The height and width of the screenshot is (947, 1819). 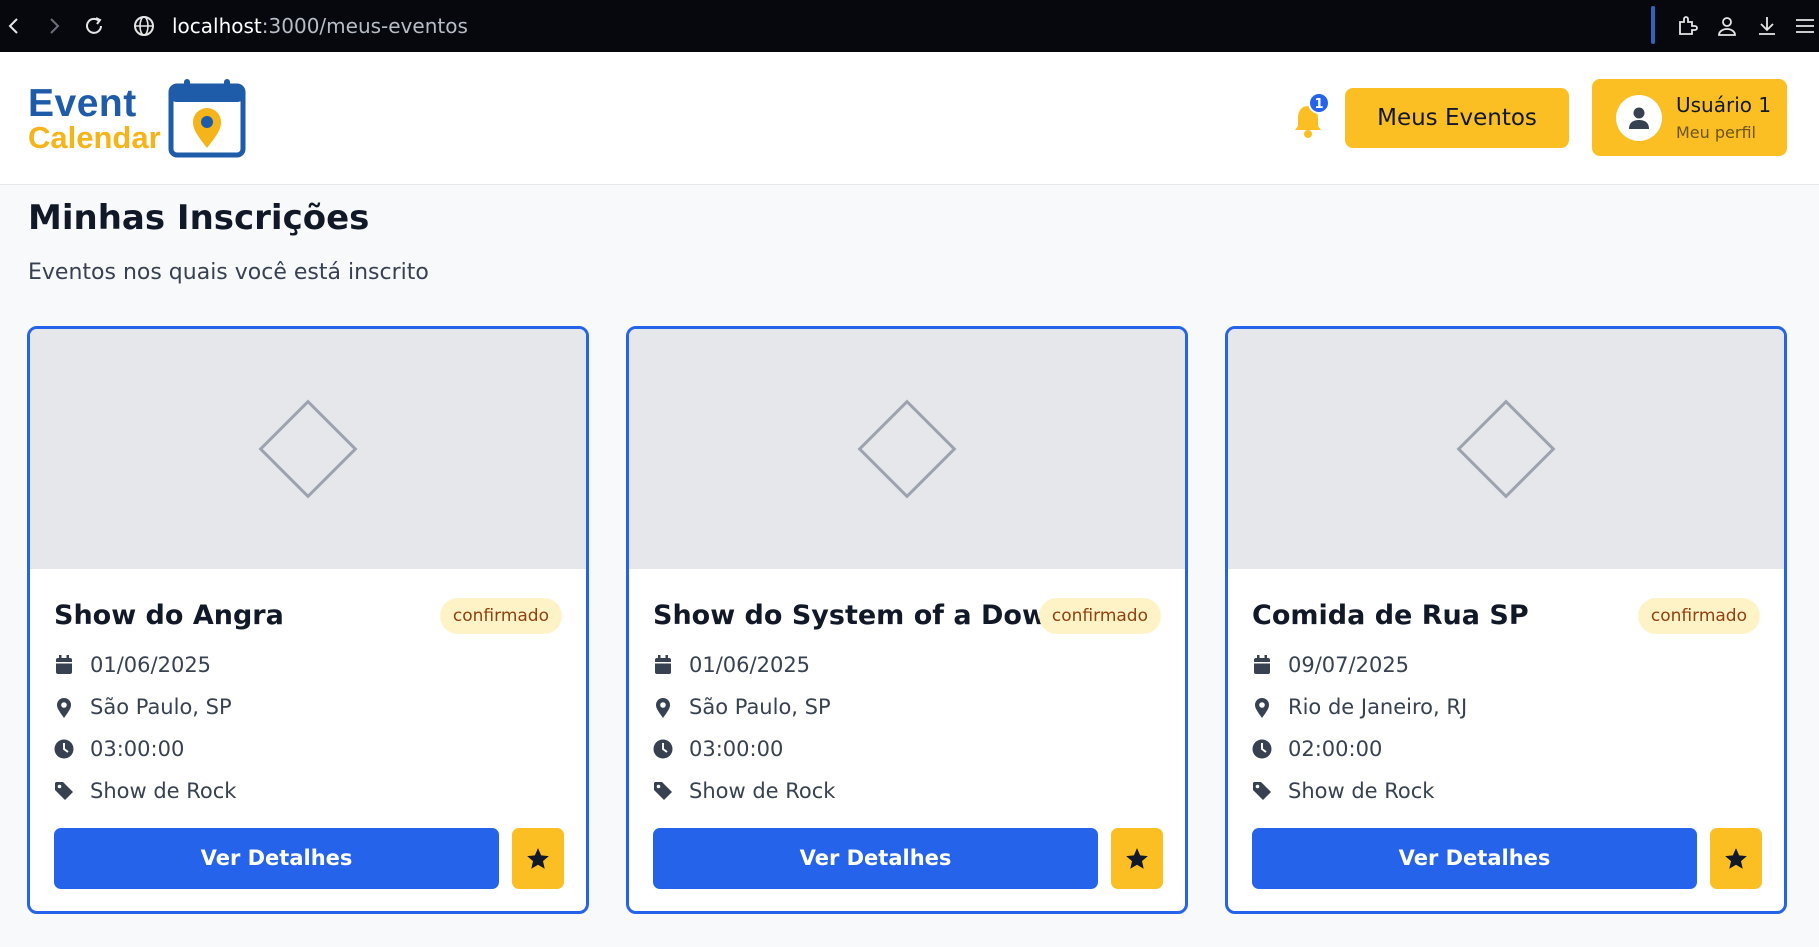 I want to click on logo: Event Calendar, so click(x=138, y=121).